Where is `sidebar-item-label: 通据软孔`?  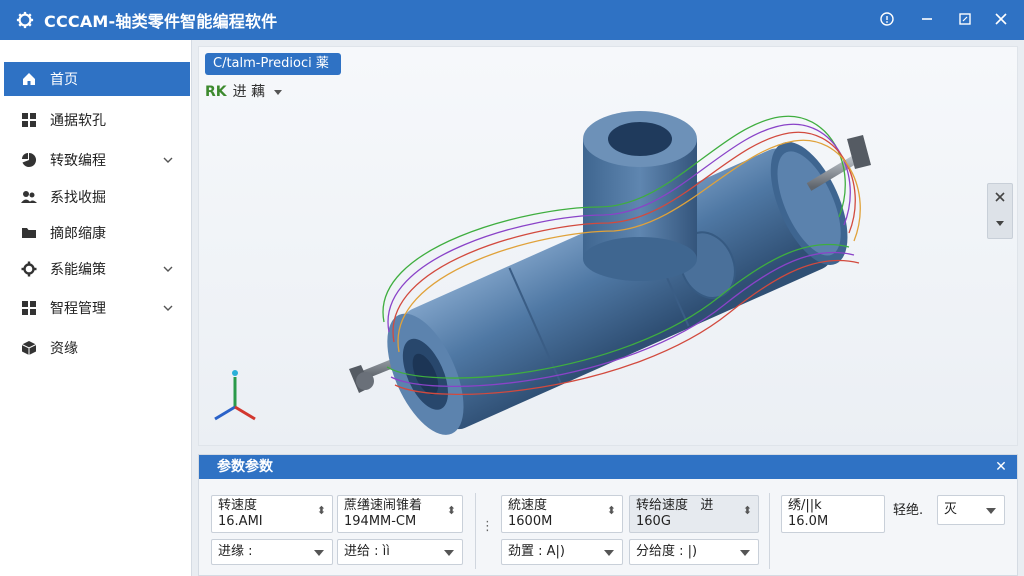 sidebar-item-label: 通据软孔 is located at coordinates (78, 121).